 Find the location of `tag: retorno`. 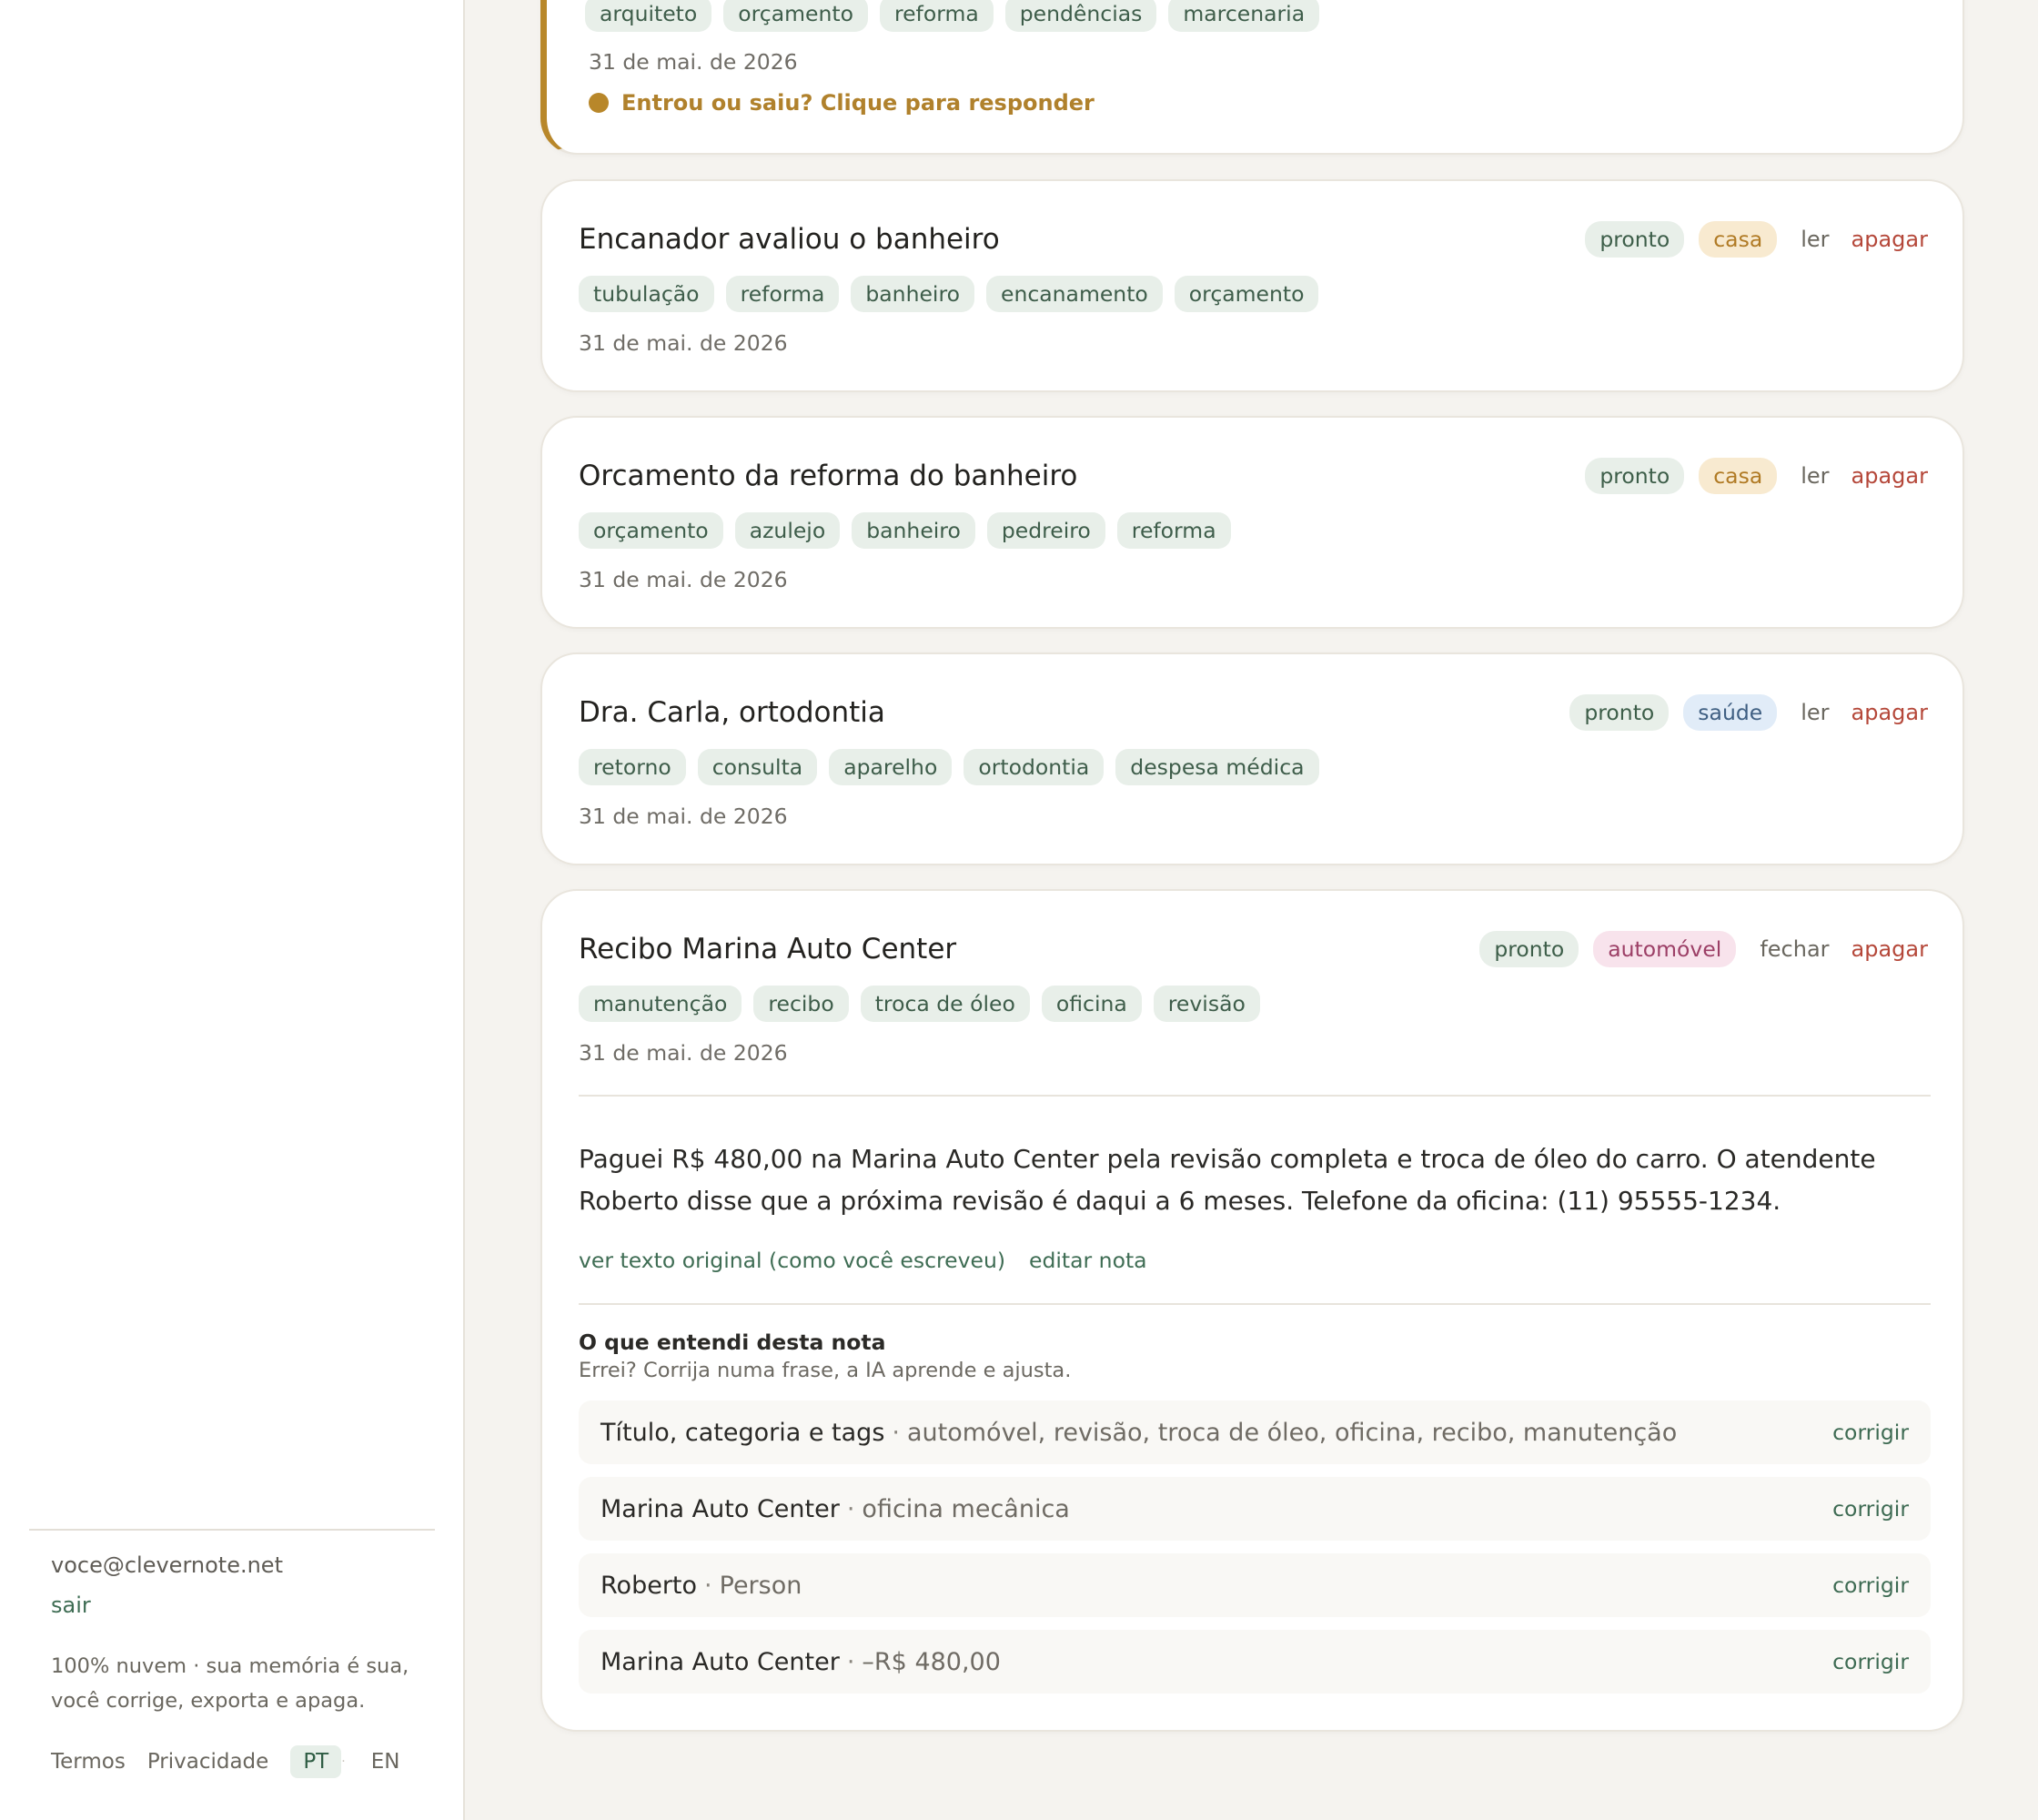

tag: retorno is located at coordinates (632, 767).